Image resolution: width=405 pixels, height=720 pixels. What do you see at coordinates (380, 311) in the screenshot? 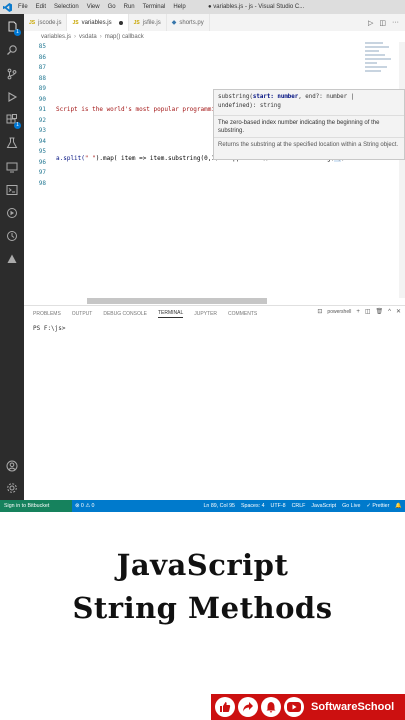
I see `kill-terminal-icon: 🗑` at bounding box center [380, 311].